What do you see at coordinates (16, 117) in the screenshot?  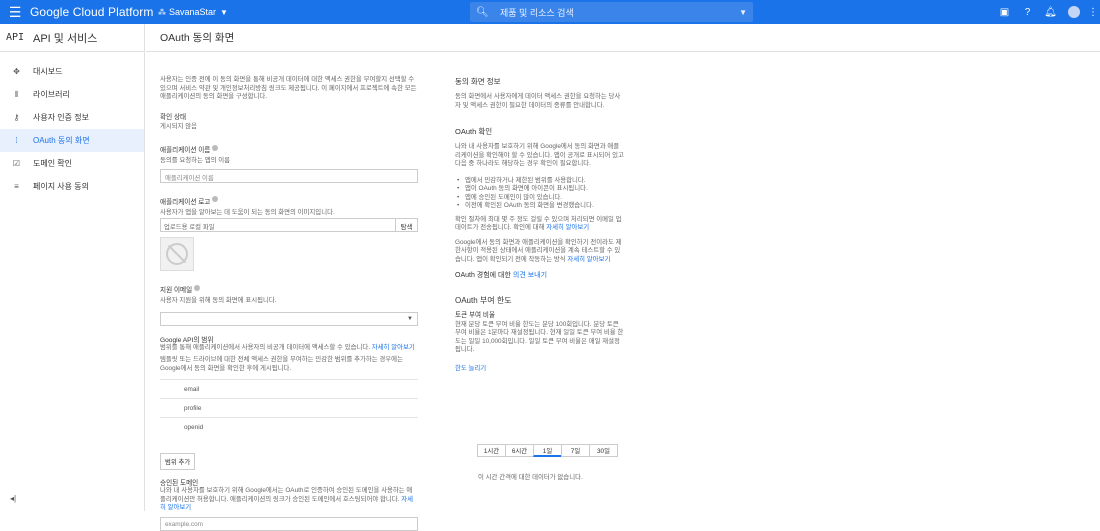 I see `key-icon: ⚷` at bounding box center [16, 117].